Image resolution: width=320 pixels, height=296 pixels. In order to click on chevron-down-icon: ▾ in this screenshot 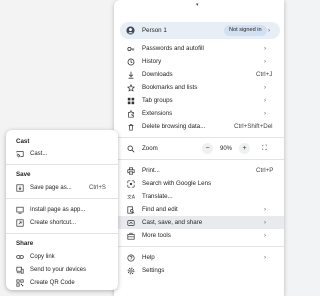, I will do `click(197, 5)`.